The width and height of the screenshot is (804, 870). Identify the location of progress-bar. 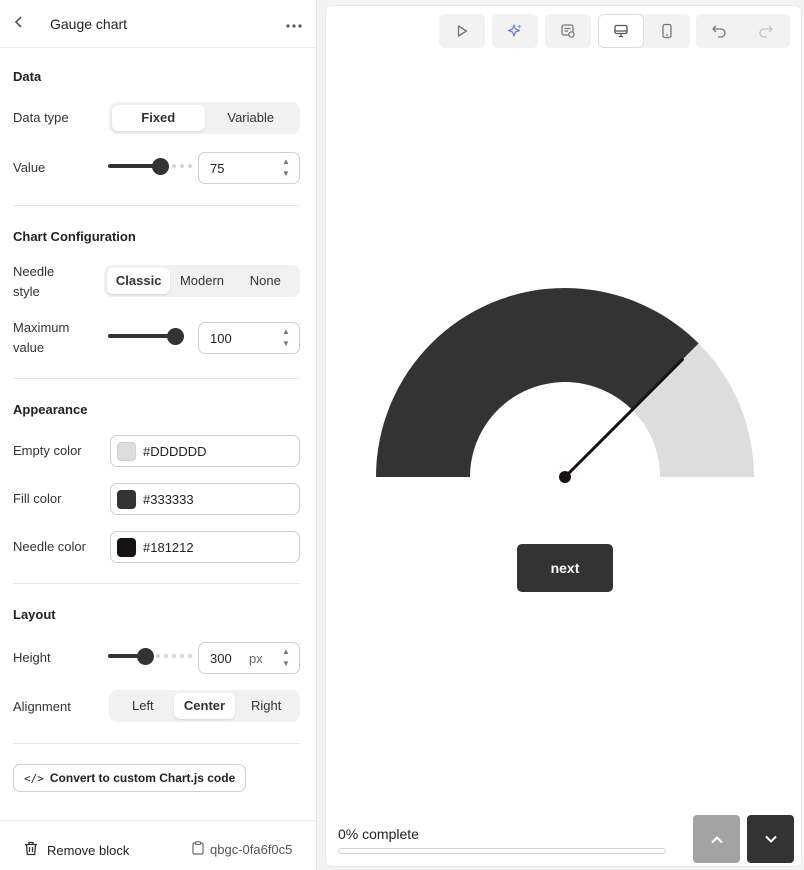
(502, 851).